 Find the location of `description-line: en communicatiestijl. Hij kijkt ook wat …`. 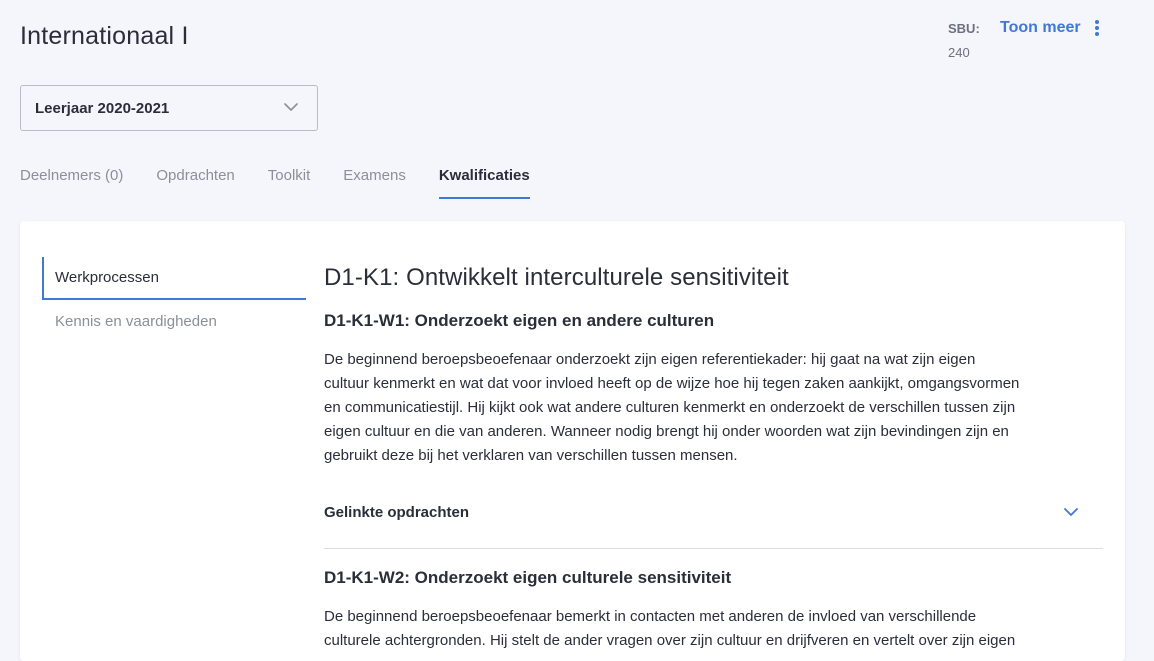

description-line: en communicatiestijl. Hij kijkt ook wat … is located at coordinates (670, 407).